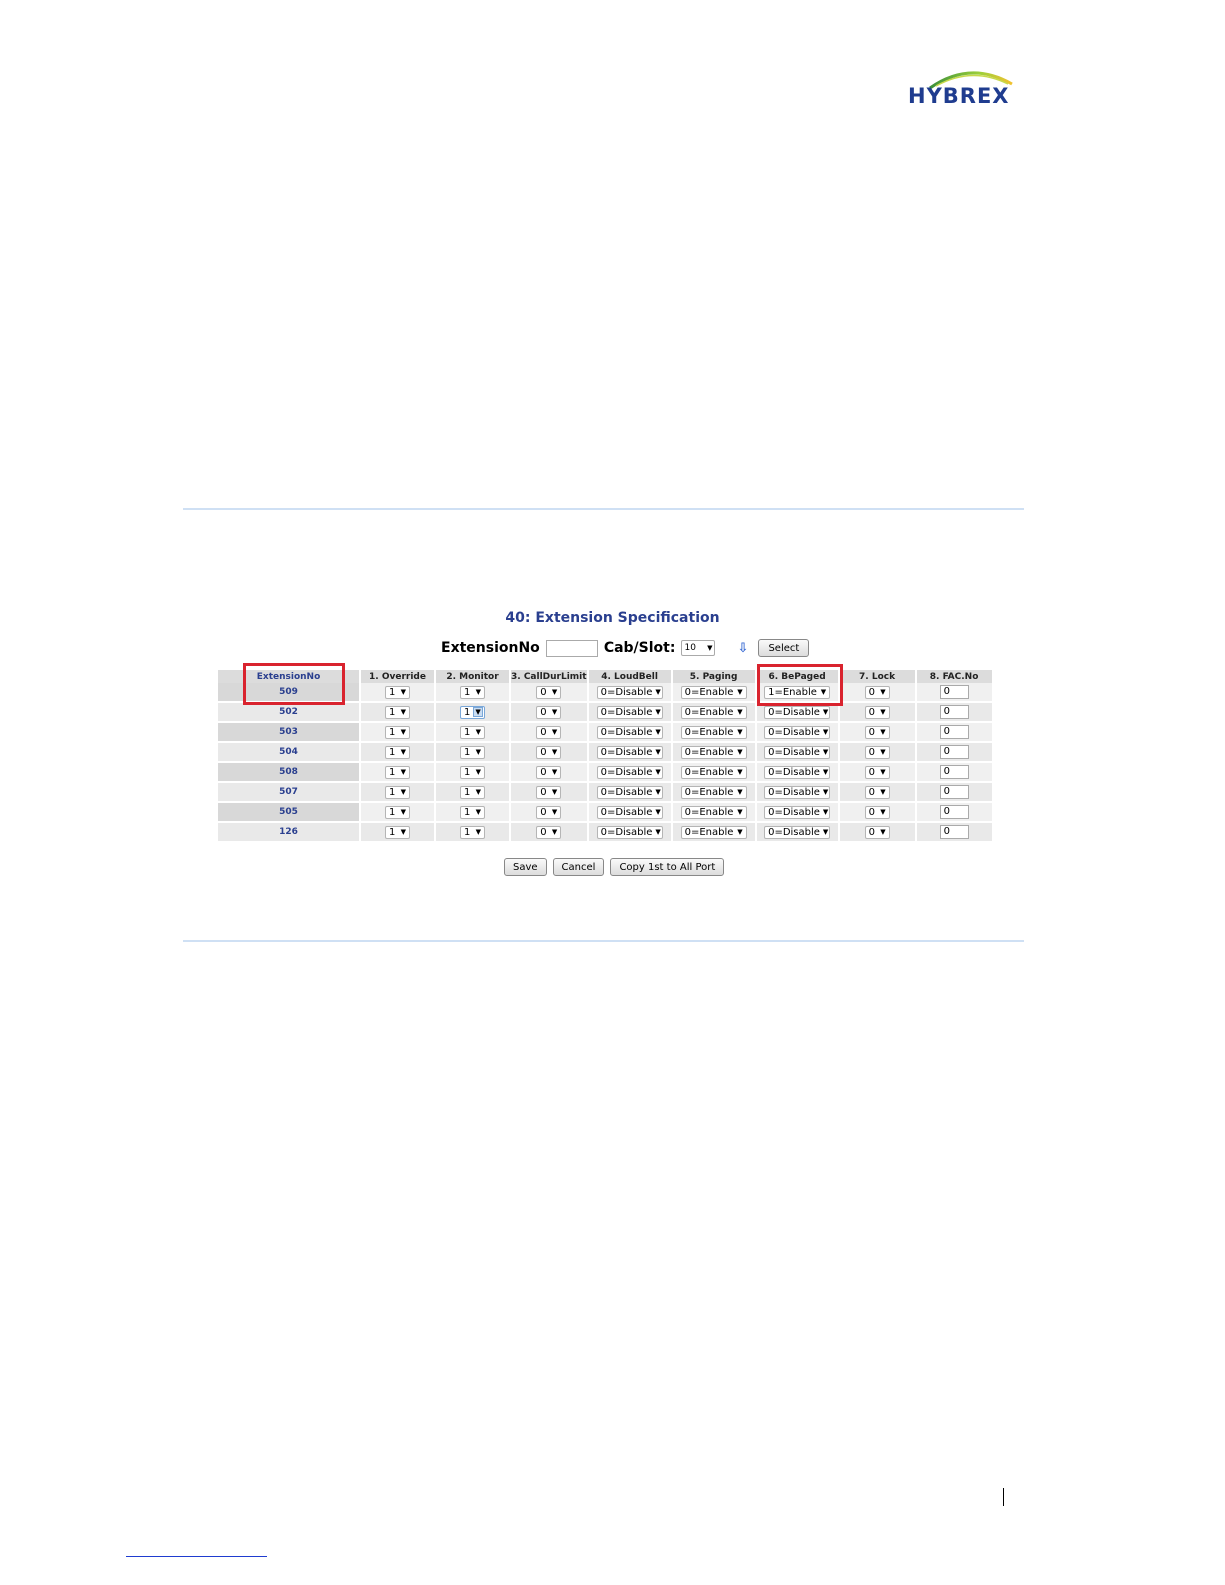 The width and height of the screenshot is (1225, 1585). Describe the element at coordinates (603, 941) in the screenshot. I see `bottom-rule` at that location.